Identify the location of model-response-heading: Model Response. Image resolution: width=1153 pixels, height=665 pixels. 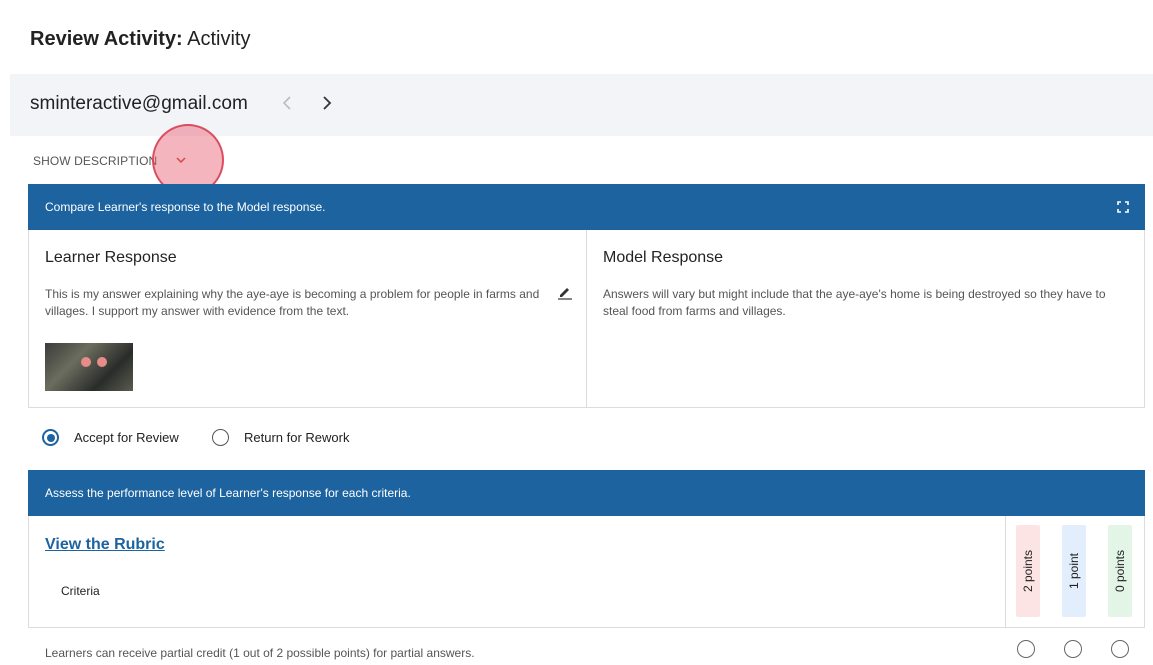
(663, 257).